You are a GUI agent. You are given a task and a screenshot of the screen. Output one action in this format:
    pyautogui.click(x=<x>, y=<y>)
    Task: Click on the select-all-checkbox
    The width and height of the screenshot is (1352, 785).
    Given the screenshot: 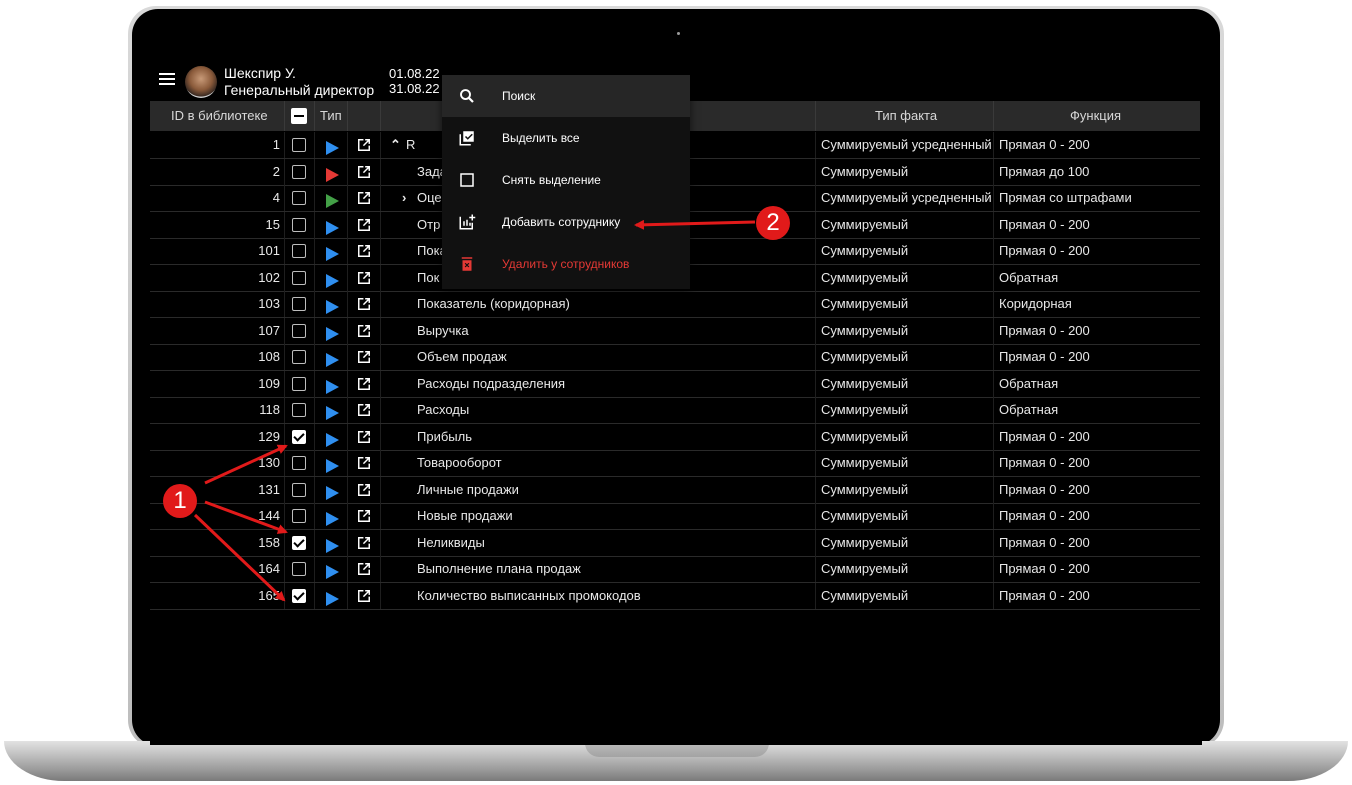 What is the action you would take?
    pyautogui.click(x=299, y=116)
    